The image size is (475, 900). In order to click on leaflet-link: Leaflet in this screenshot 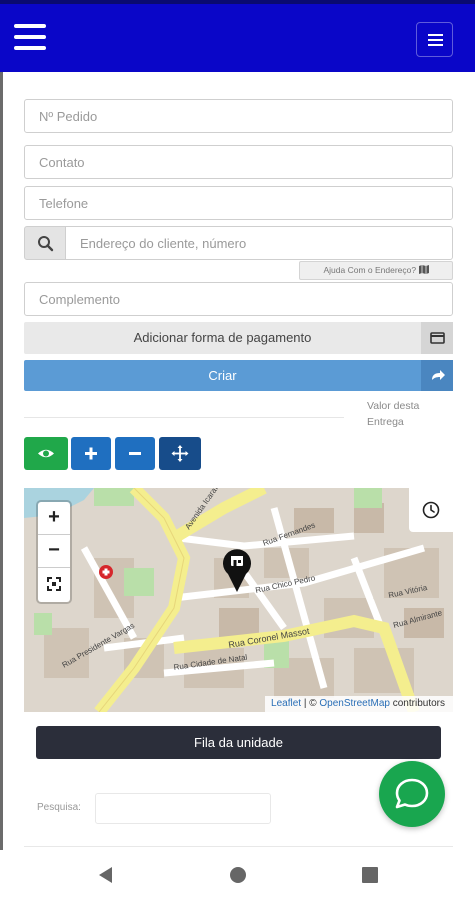, I will do `click(286, 703)`.